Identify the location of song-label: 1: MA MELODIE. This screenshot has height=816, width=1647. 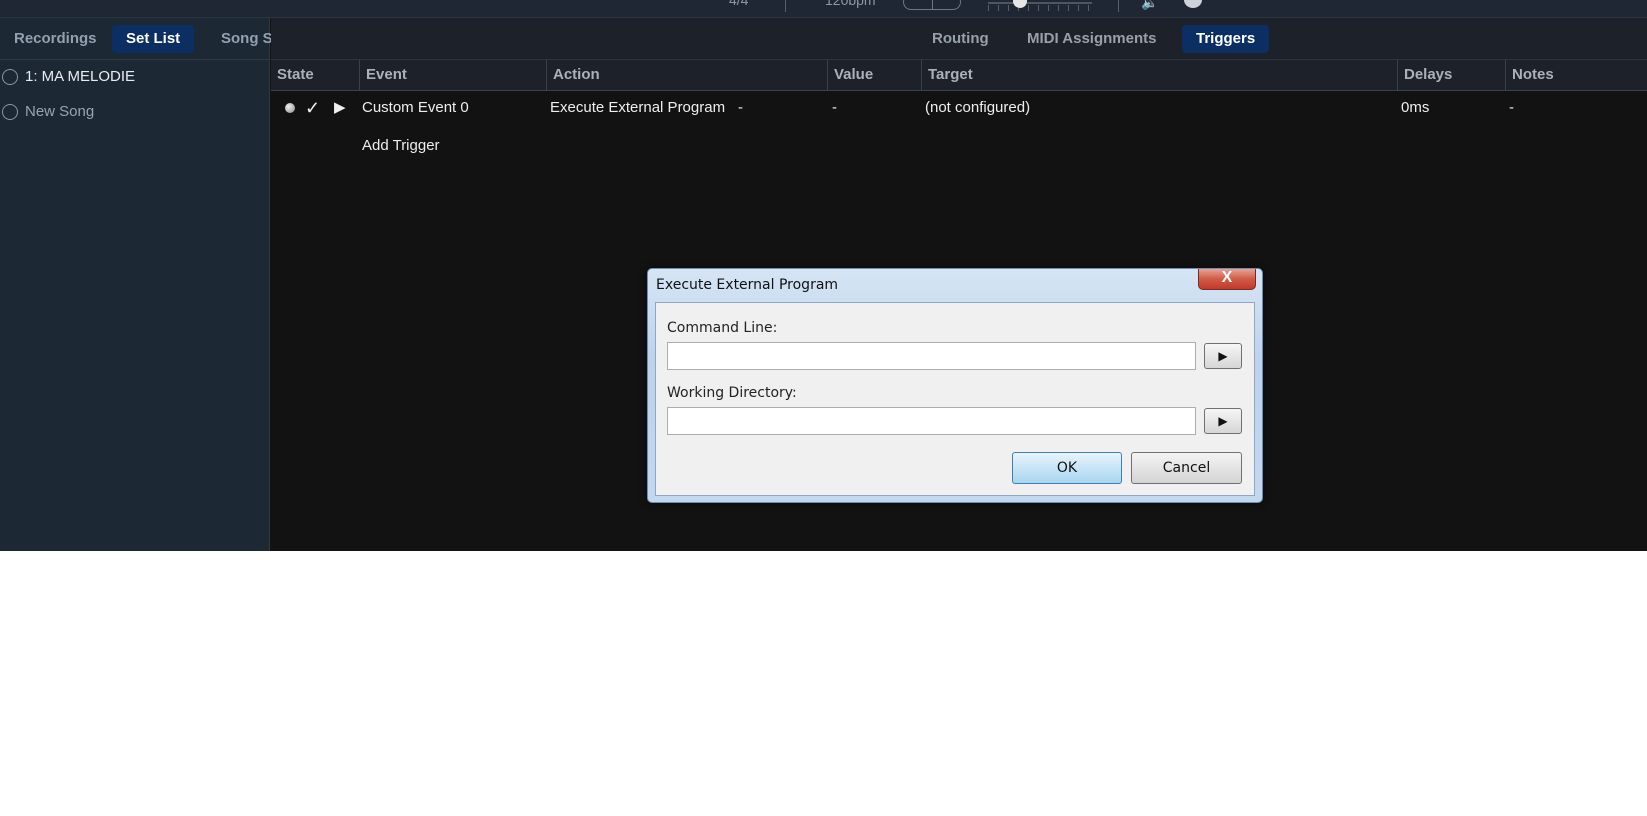
(80, 76).